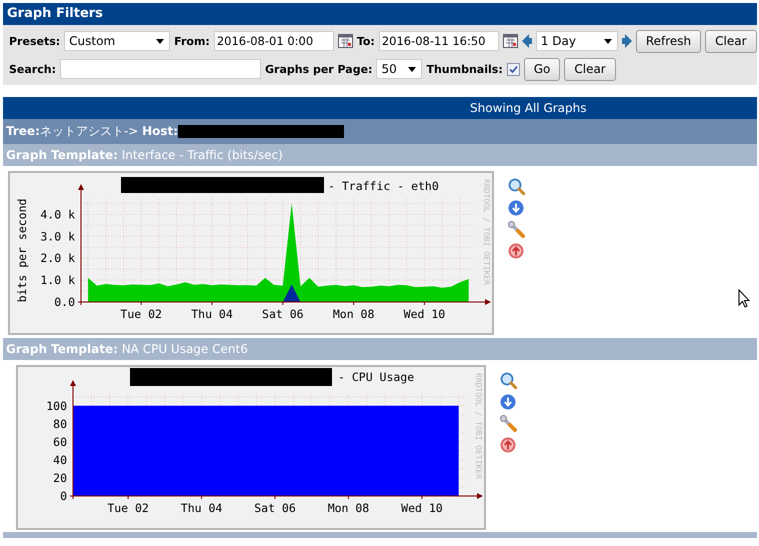 This screenshot has height=546, width=759. I want to click on left-arrow-icon, so click(527, 41).